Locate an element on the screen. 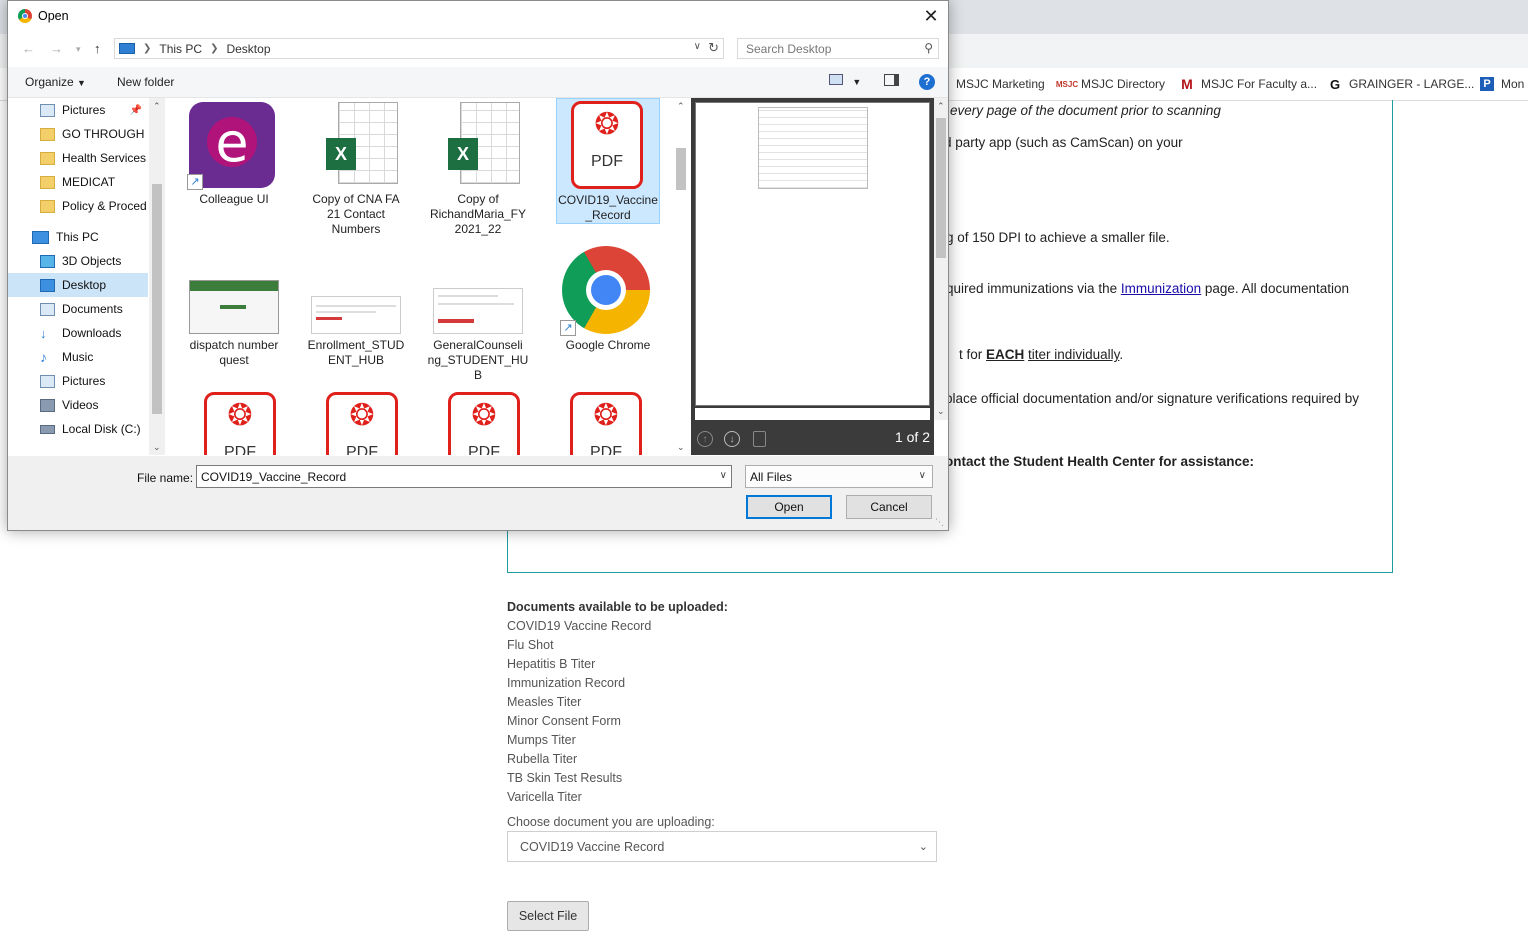 The image size is (1528, 941). file-generalcounseling-student-hub: GeneralCounseli ng_STUDENT_HU B is located at coordinates (478, 314).